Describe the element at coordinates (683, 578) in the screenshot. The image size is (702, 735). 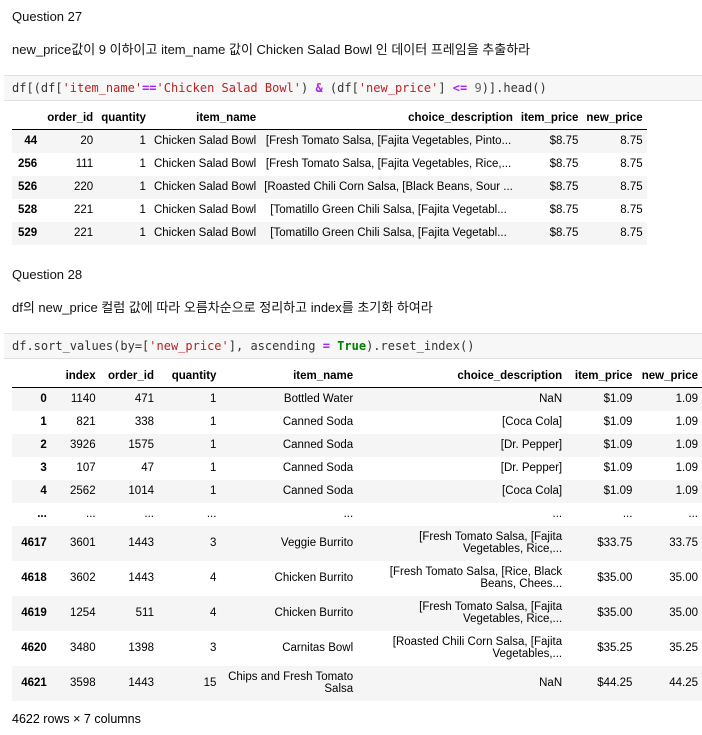
I see `table-cell: 35.00` at that location.